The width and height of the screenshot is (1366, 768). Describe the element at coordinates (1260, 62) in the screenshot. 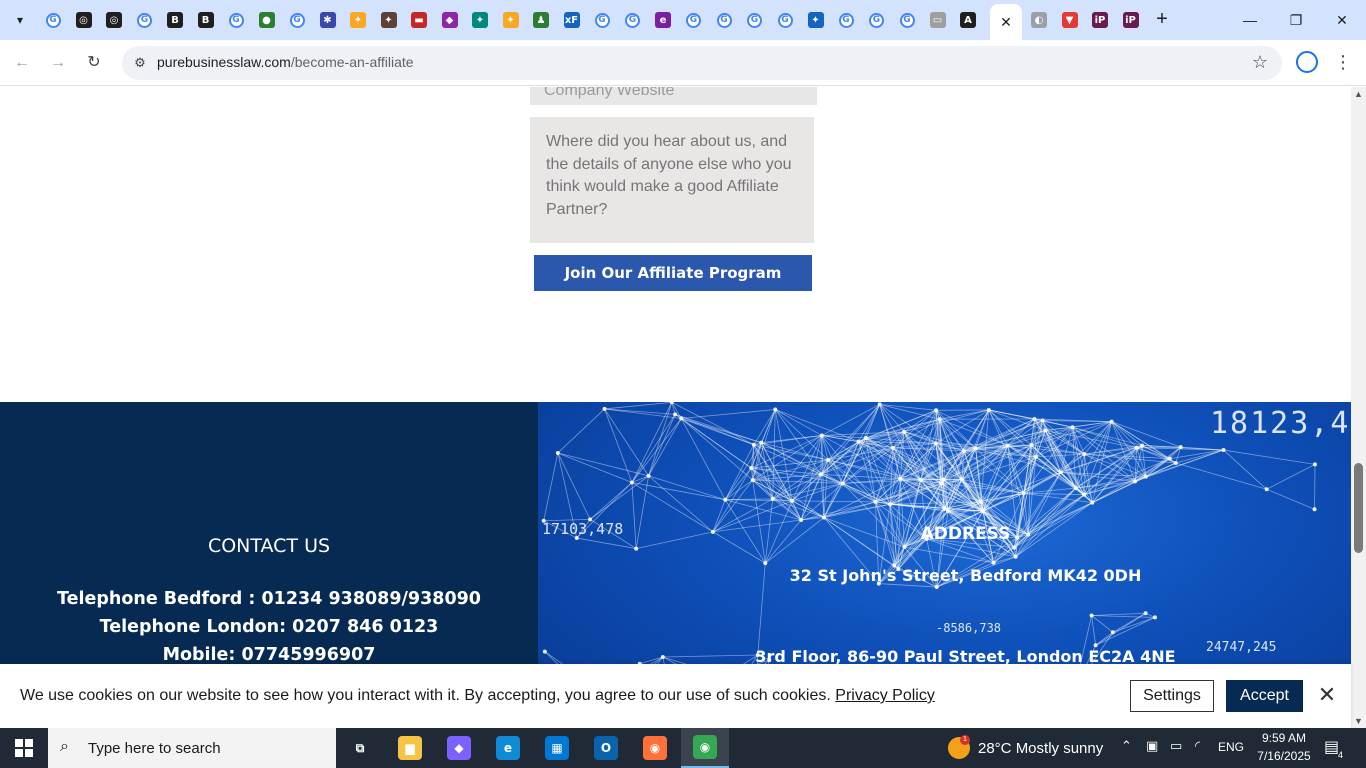

I see `bookmark-star-icon: ☆` at that location.